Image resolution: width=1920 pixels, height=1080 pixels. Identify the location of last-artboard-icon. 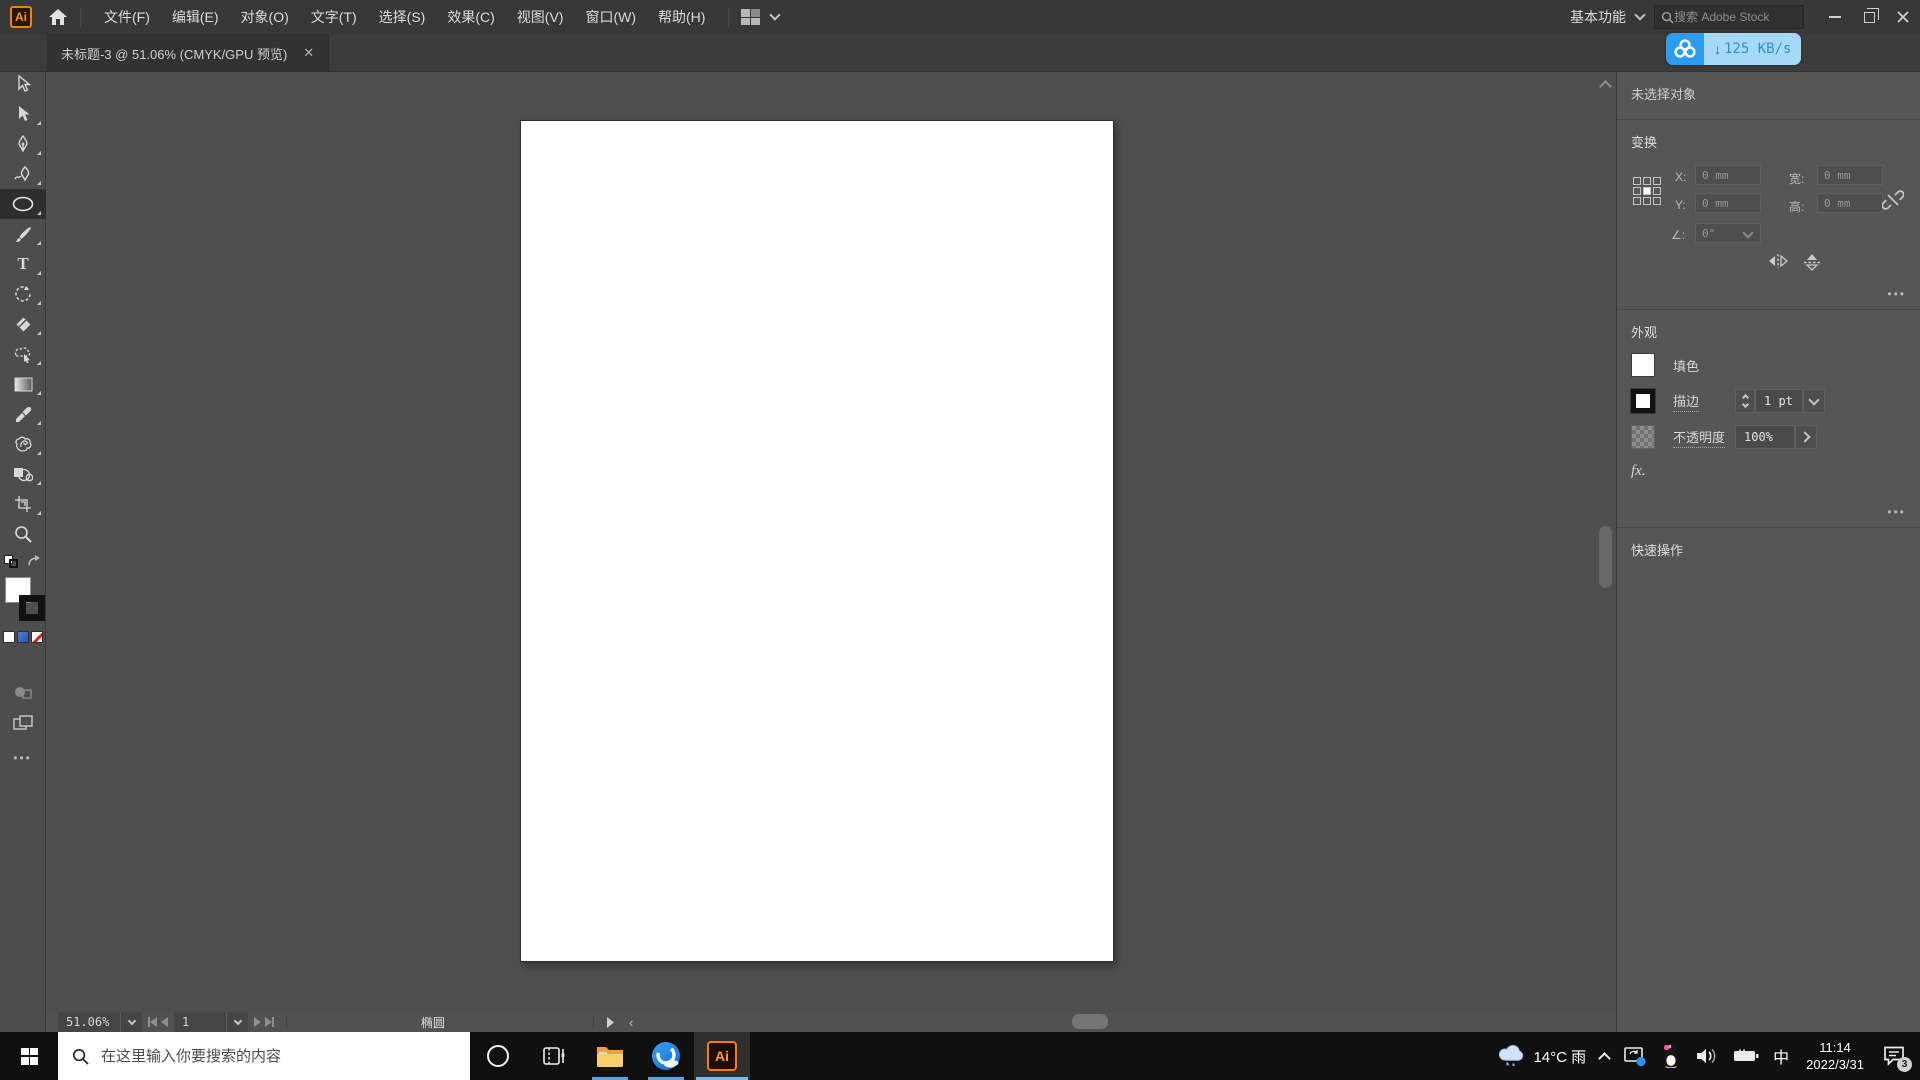
(269, 1022).